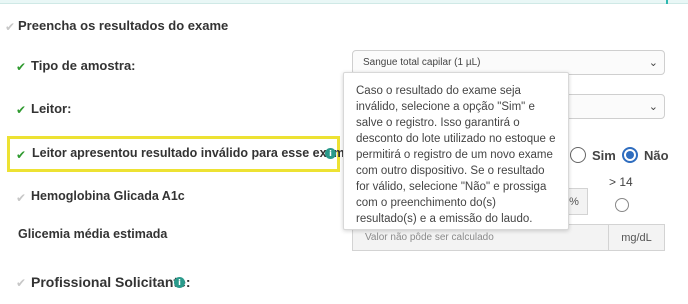 The height and width of the screenshot is (304, 688). What do you see at coordinates (422, 62) in the screenshot?
I see `sample-type-value: Sangue total capilar (1 µL)` at bounding box center [422, 62].